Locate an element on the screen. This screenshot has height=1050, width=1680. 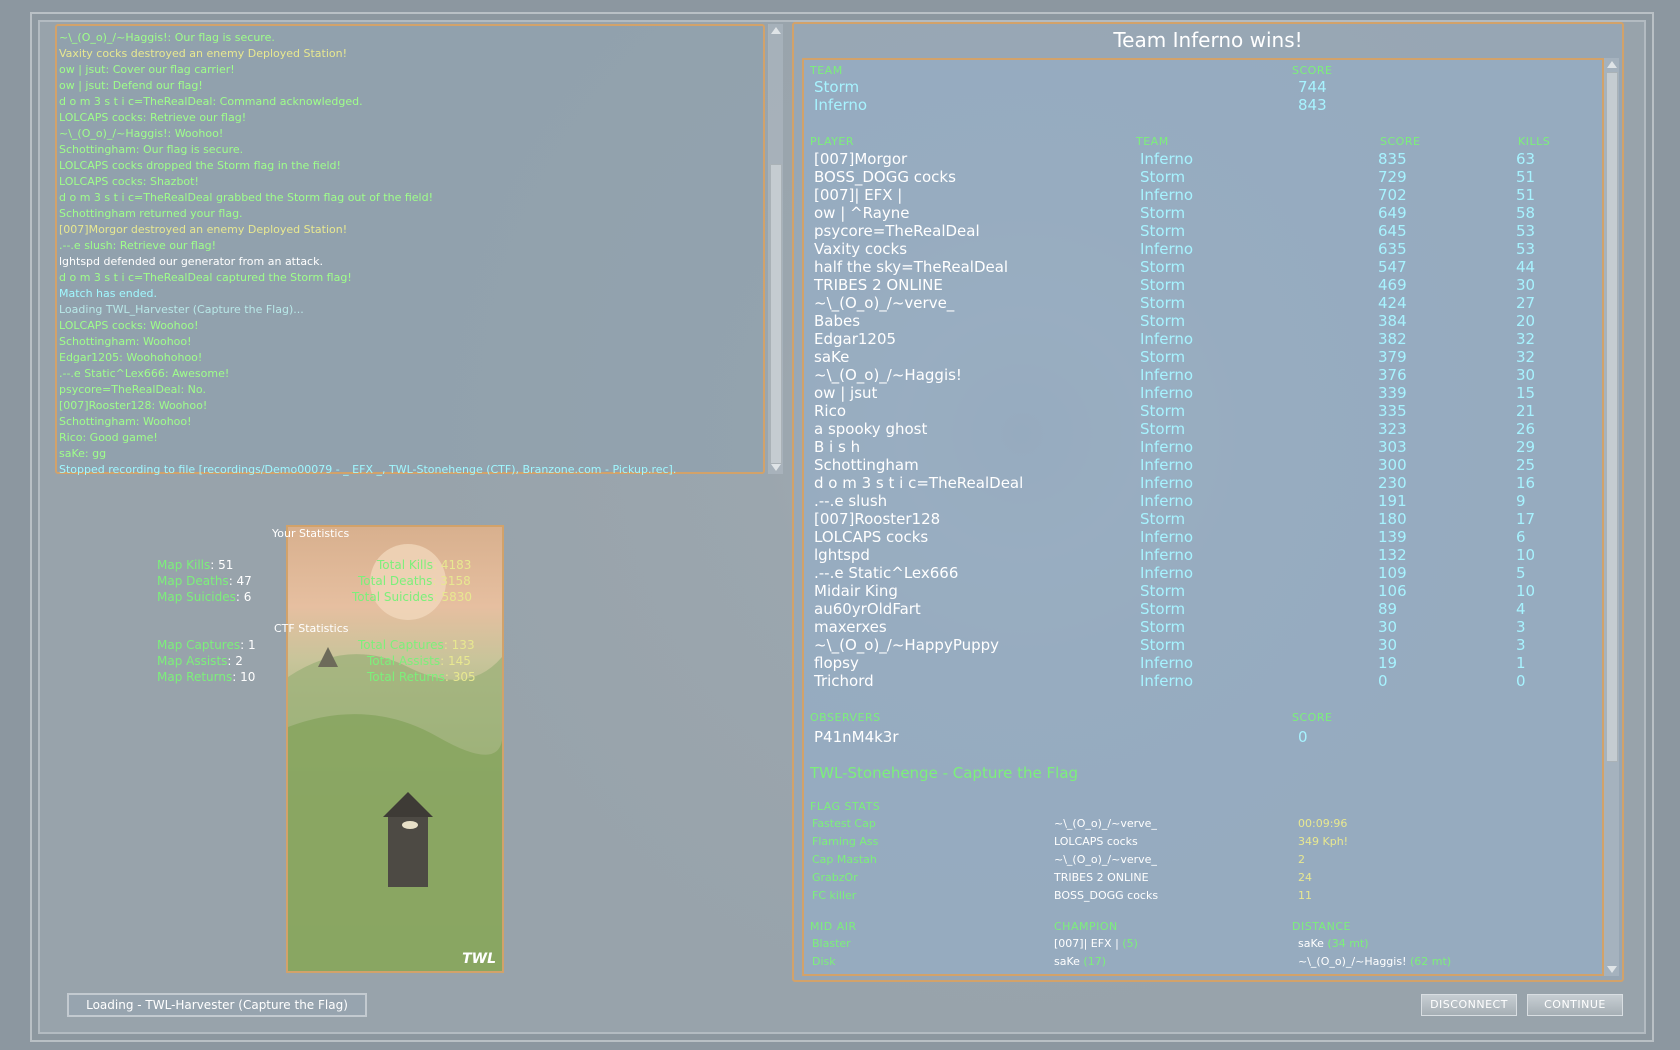
observer-name: P41nM4k3r is located at coordinates (856, 737).